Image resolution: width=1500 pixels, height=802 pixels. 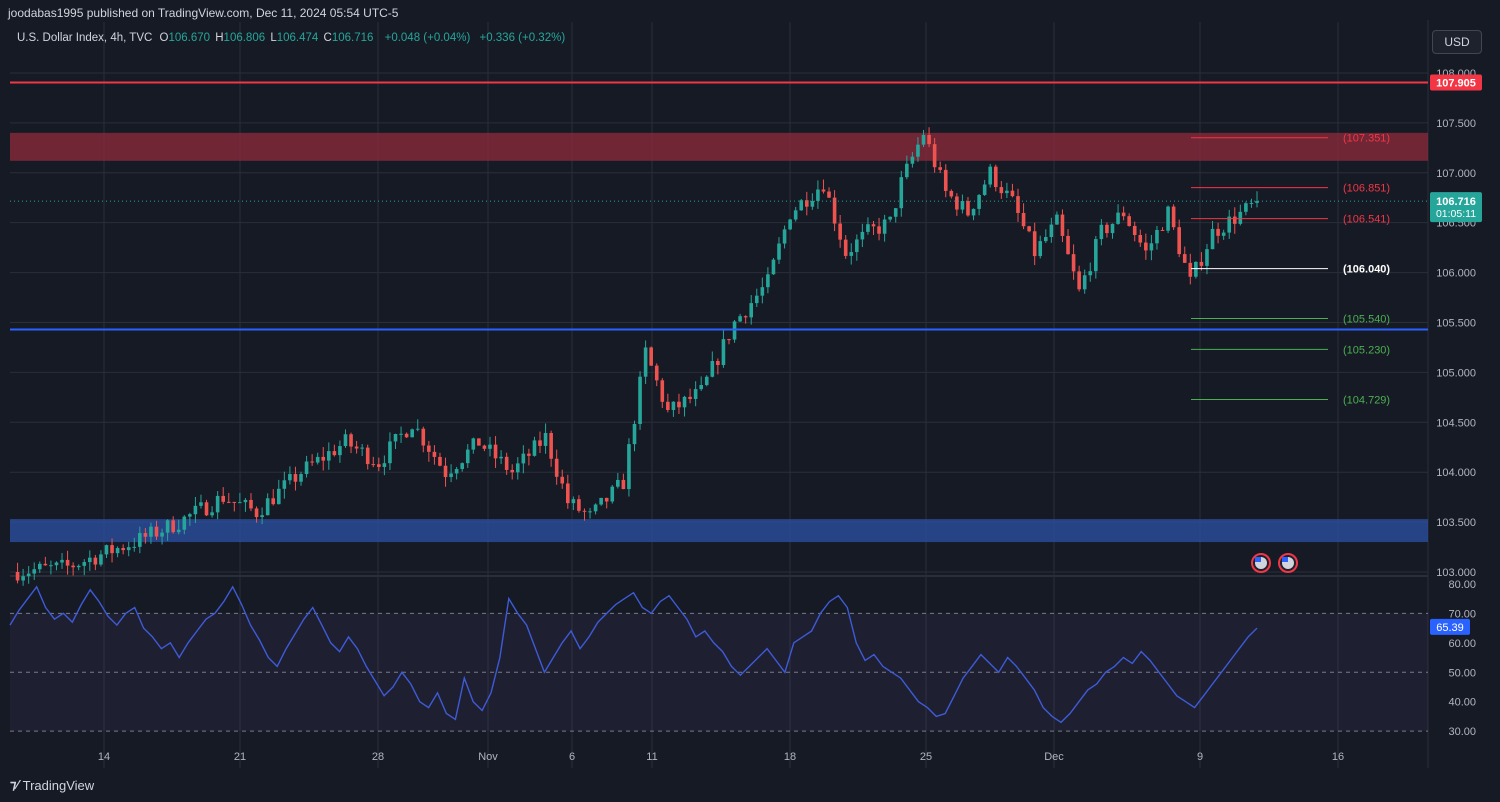 What do you see at coordinates (58, 785) in the screenshot?
I see `brand-name: TradingView` at bounding box center [58, 785].